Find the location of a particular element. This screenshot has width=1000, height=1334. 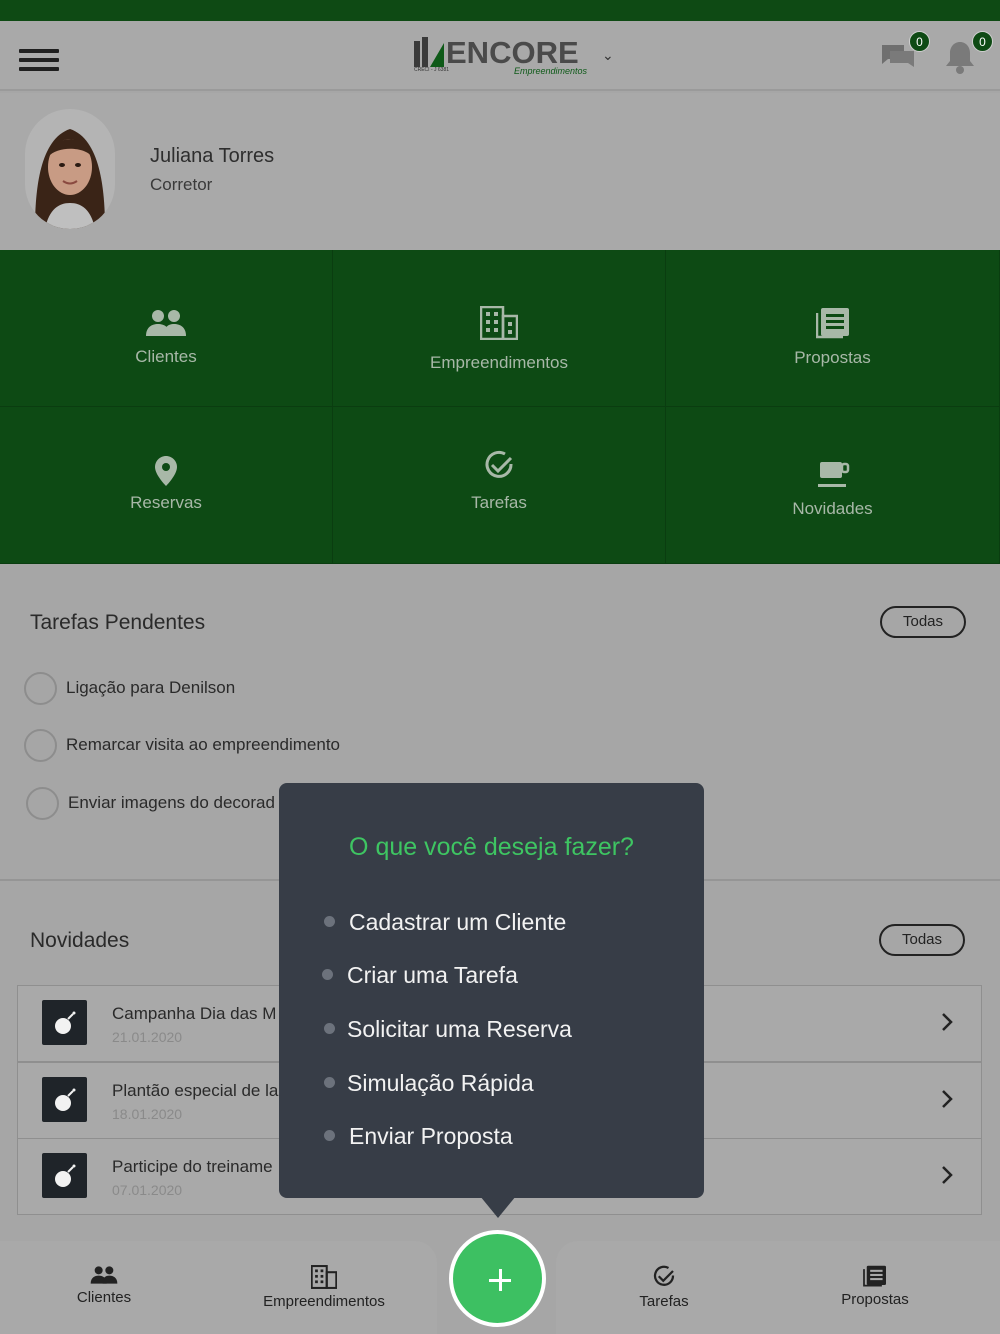

avatar-image is located at coordinates (70, 169).